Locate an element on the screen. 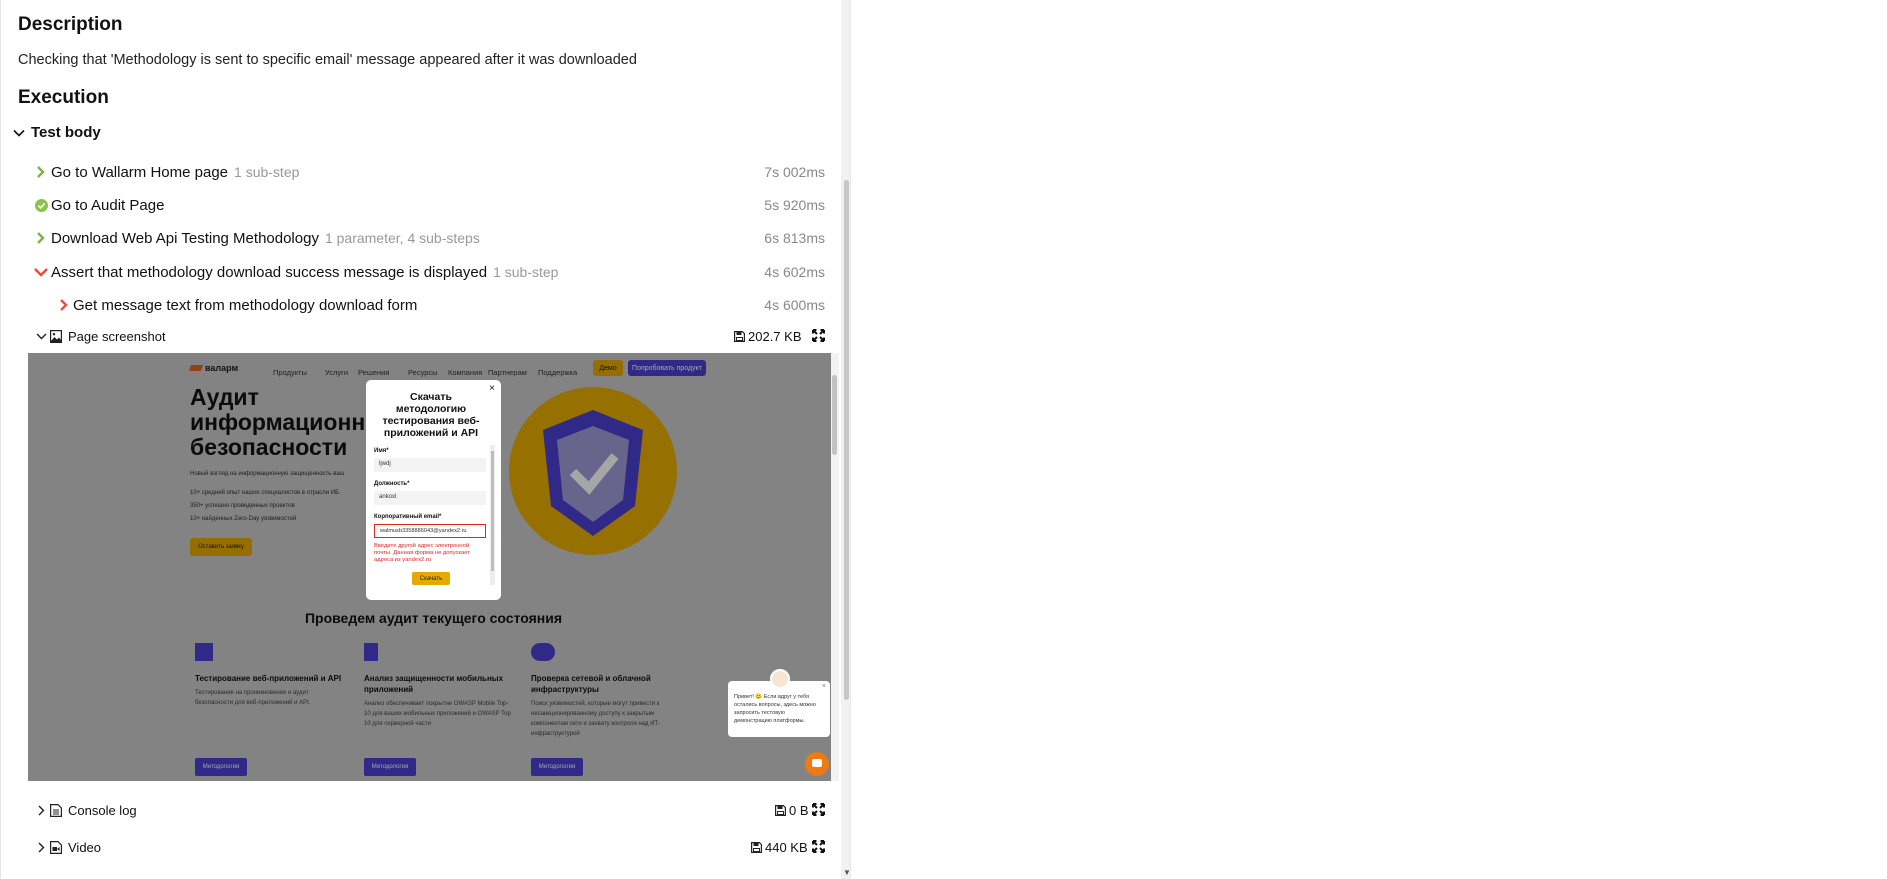  description-heading: Description is located at coordinates (70, 24).